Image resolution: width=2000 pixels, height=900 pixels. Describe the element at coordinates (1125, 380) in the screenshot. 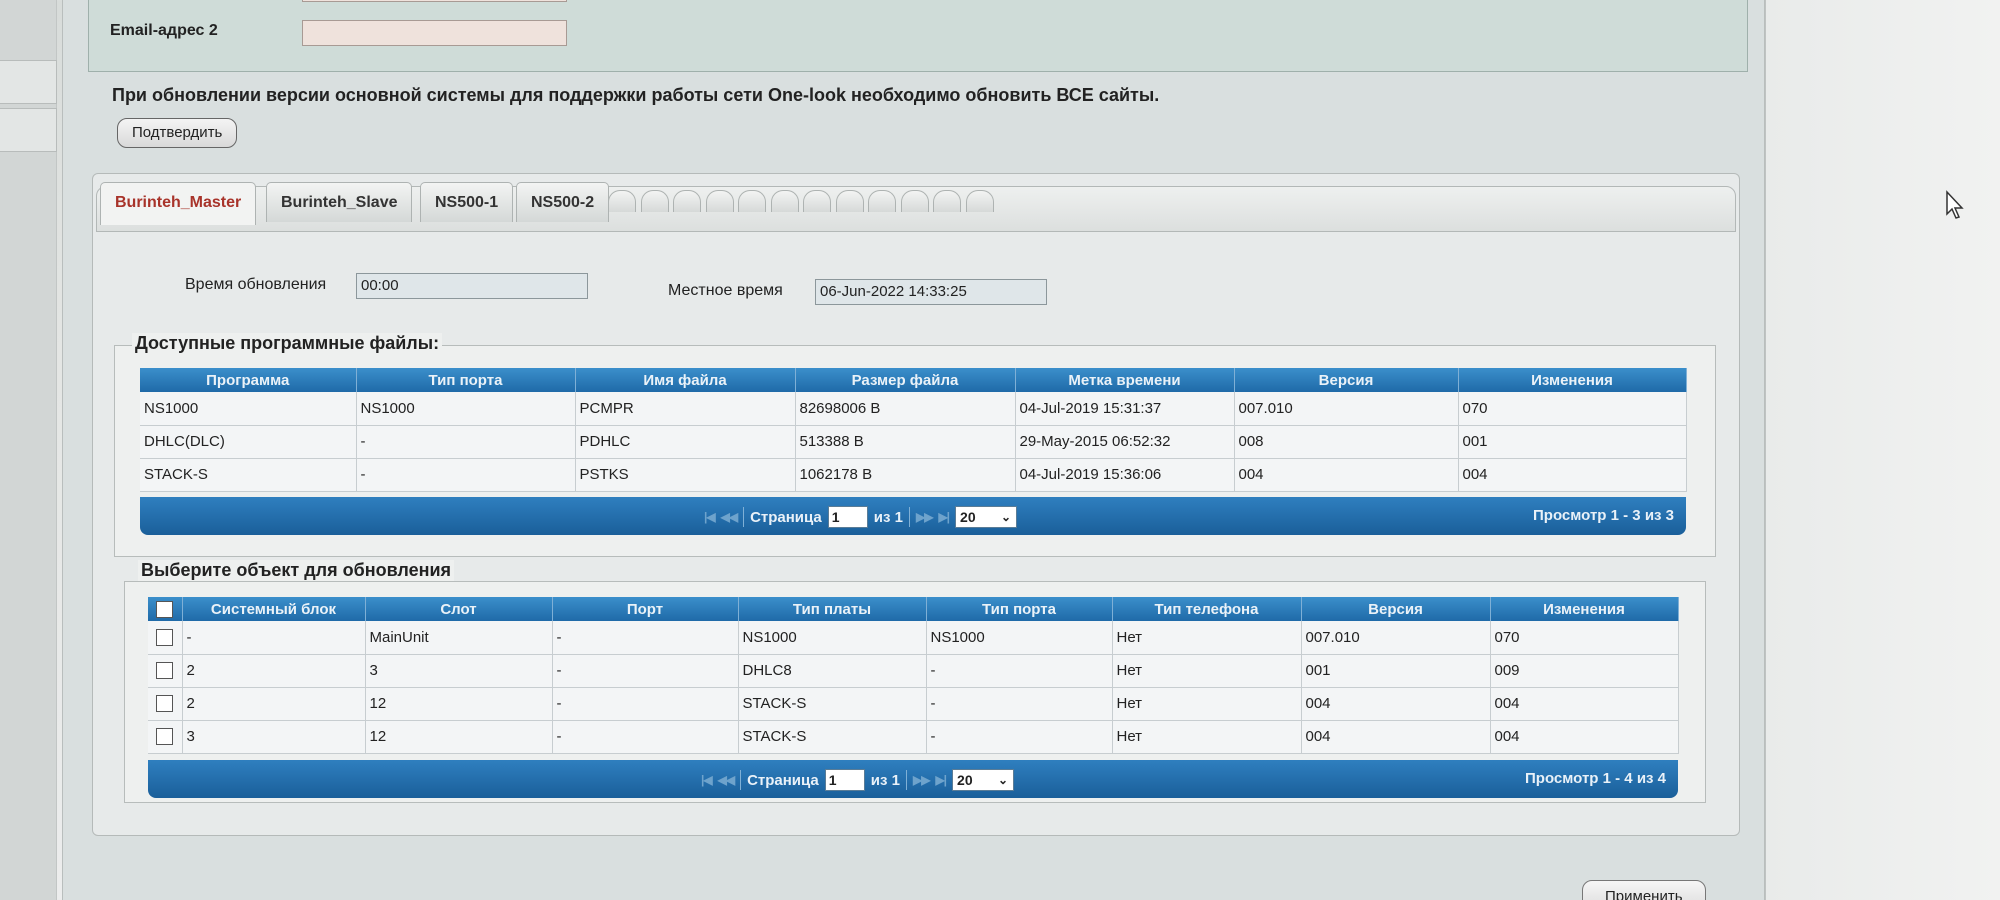

I see `column-header: Метка времени` at that location.